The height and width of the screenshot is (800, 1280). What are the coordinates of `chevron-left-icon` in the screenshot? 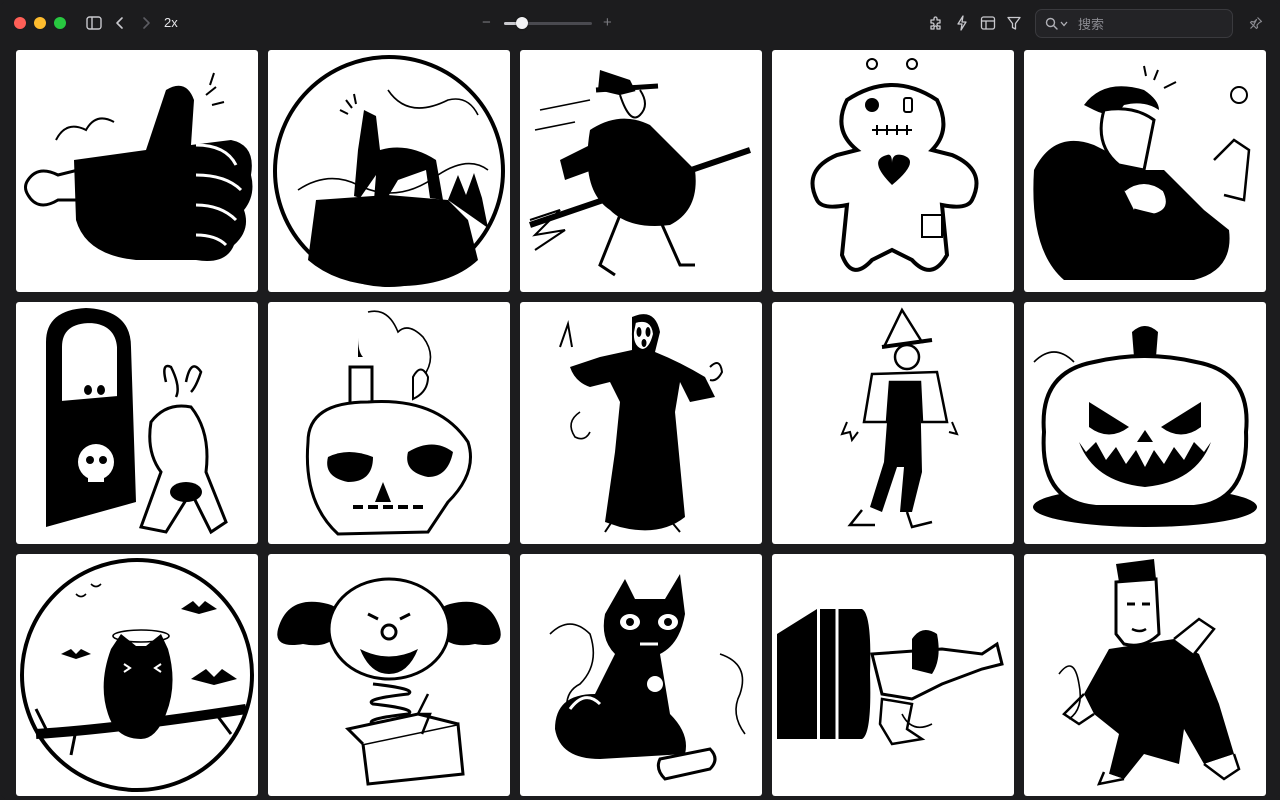 It's located at (119, 23).